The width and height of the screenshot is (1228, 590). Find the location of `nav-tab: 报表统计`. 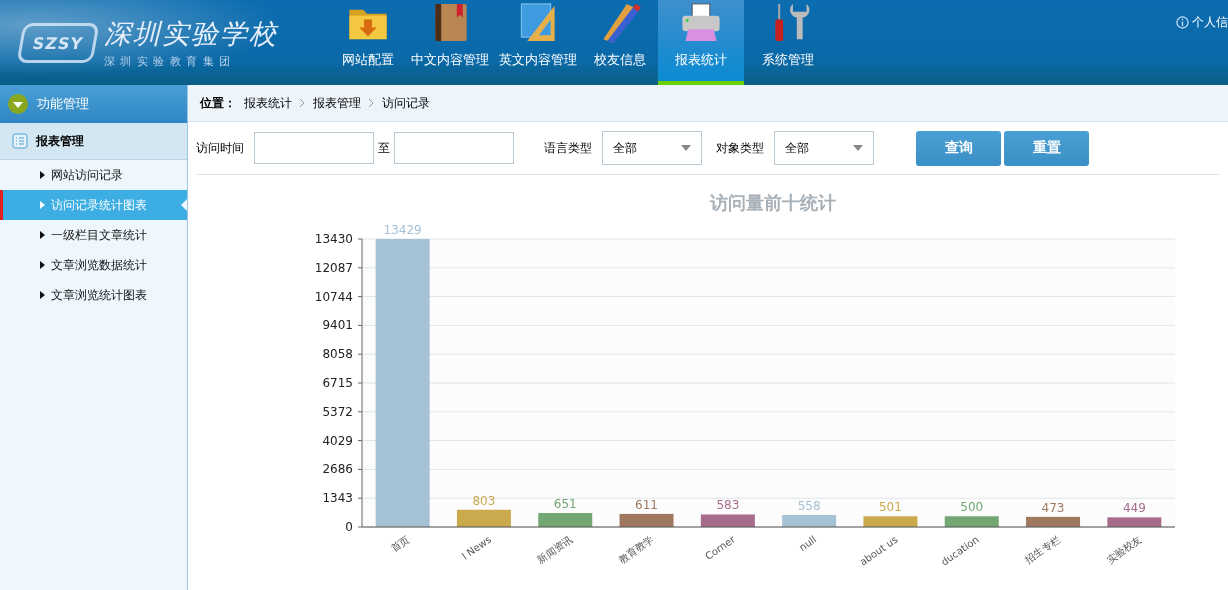

nav-tab: 报表统计 is located at coordinates (701, 42).